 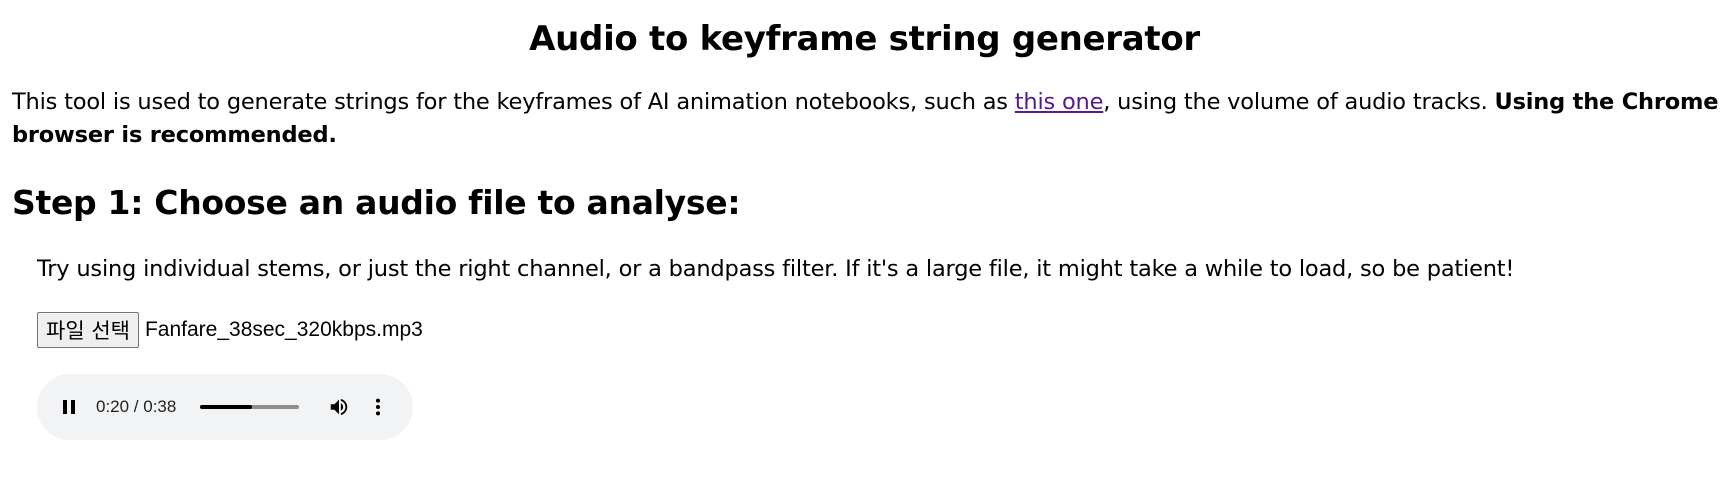 I want to click on file-input: 파일 선택 Fanfare_38sec_320kbps.mp3, so click(x=230, y=330).